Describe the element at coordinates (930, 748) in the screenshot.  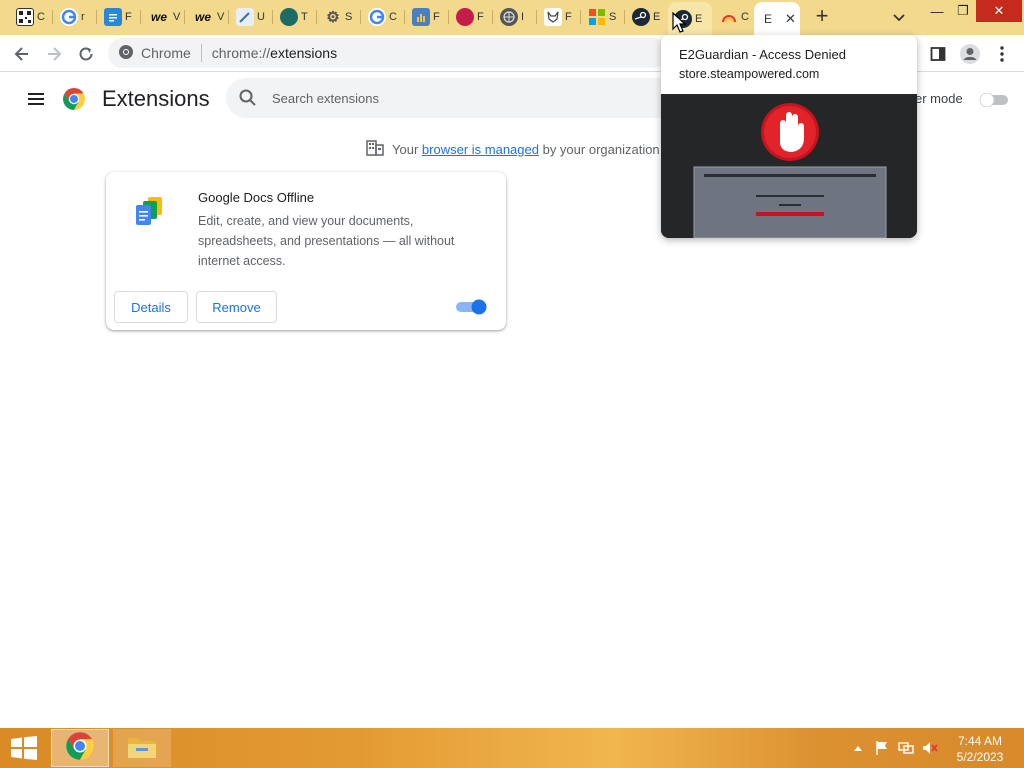
I see `volume-muted-icon` at that location.